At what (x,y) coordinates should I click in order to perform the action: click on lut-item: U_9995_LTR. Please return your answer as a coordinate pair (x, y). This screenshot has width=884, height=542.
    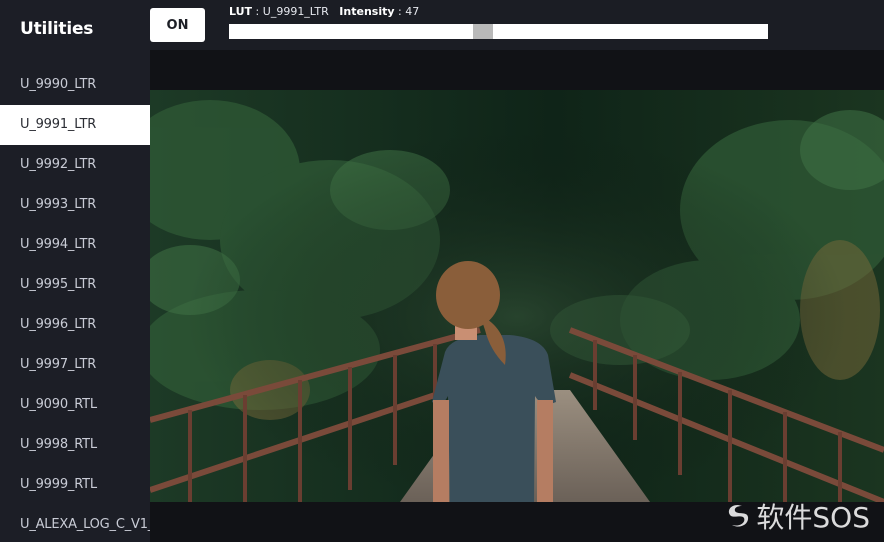
    Looking at the image, I should click on (75, 285).